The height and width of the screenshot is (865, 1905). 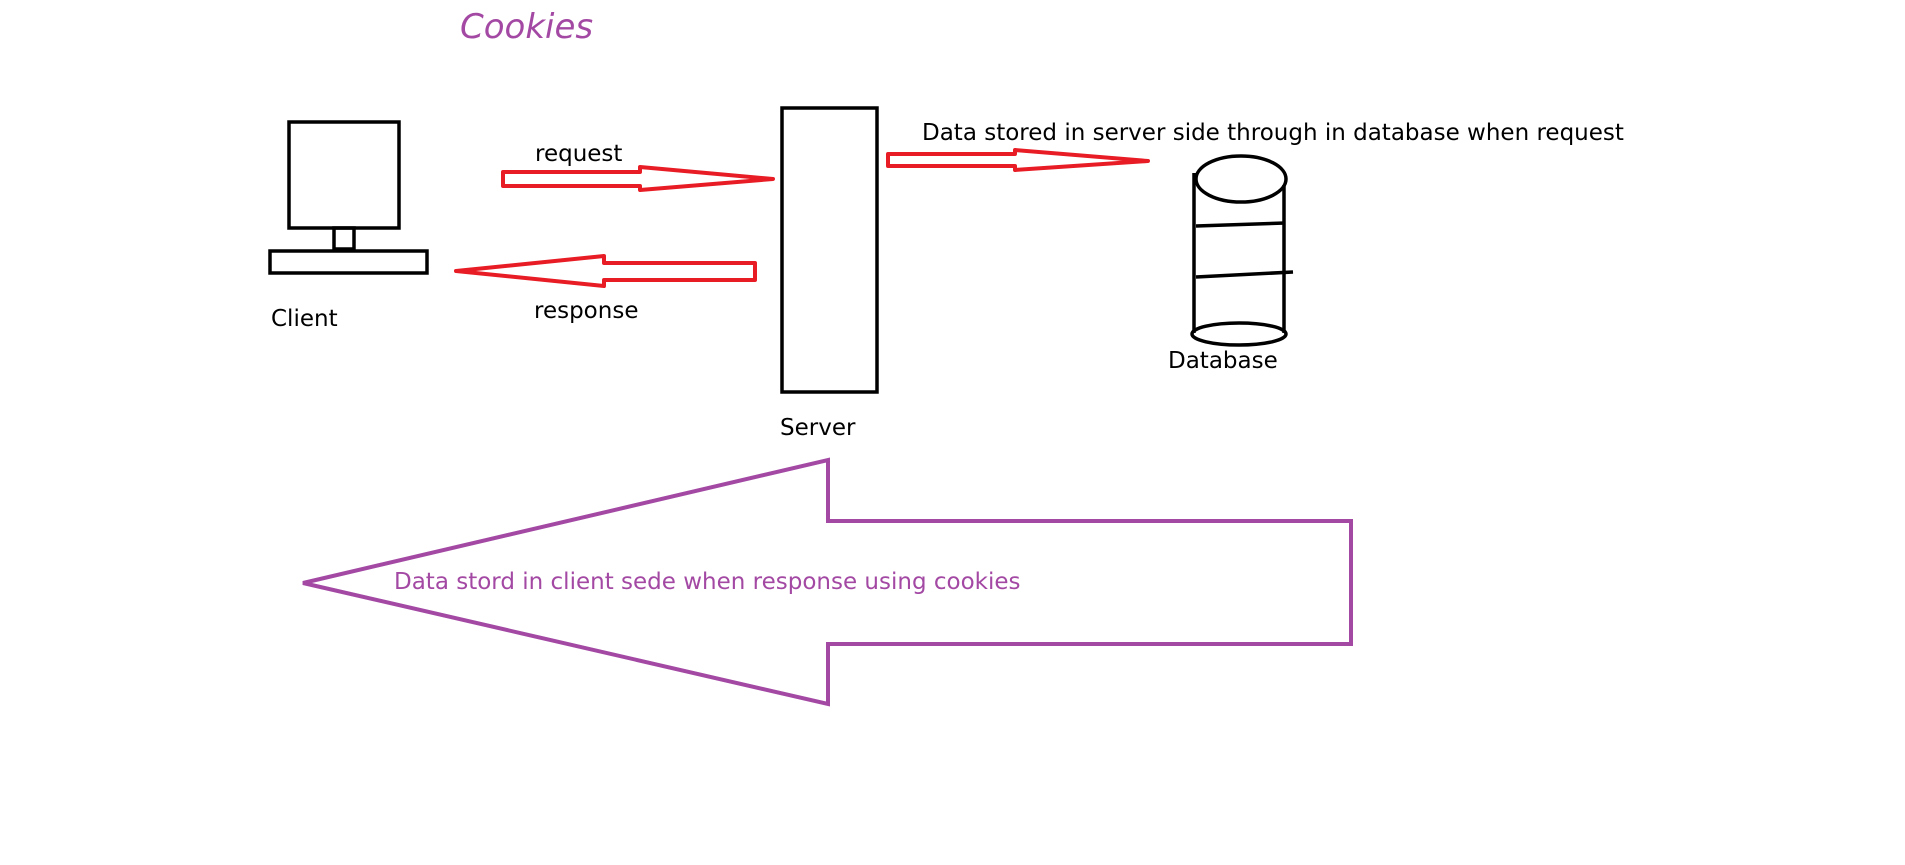 I want to click on database-label: Database, so click(x=1223, y=361).